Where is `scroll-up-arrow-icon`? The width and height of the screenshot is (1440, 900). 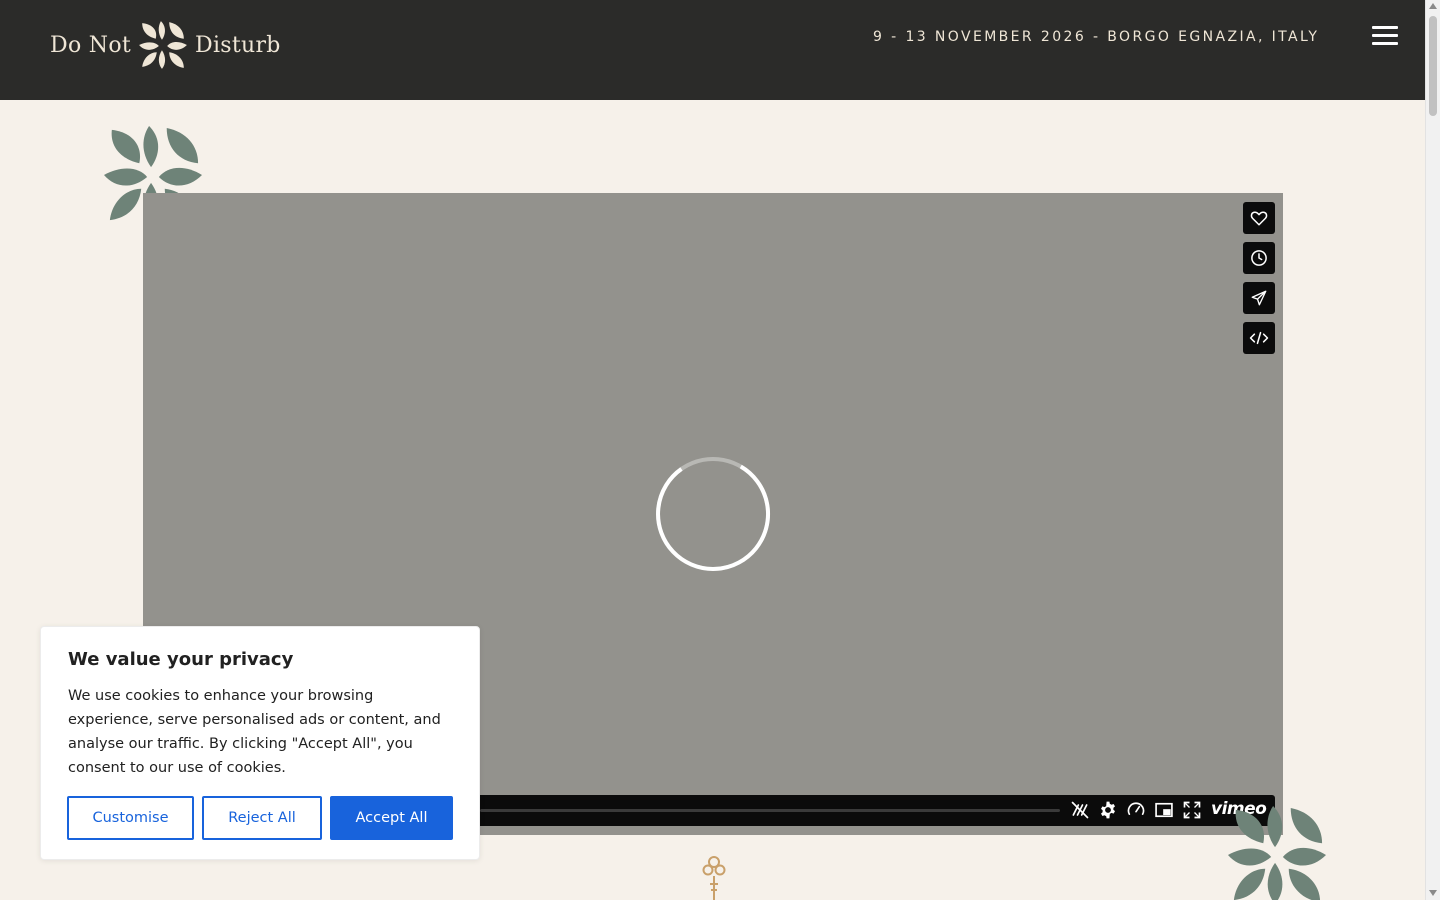
scroll-up-arrow-icon is located at coordinates (1433, 6).